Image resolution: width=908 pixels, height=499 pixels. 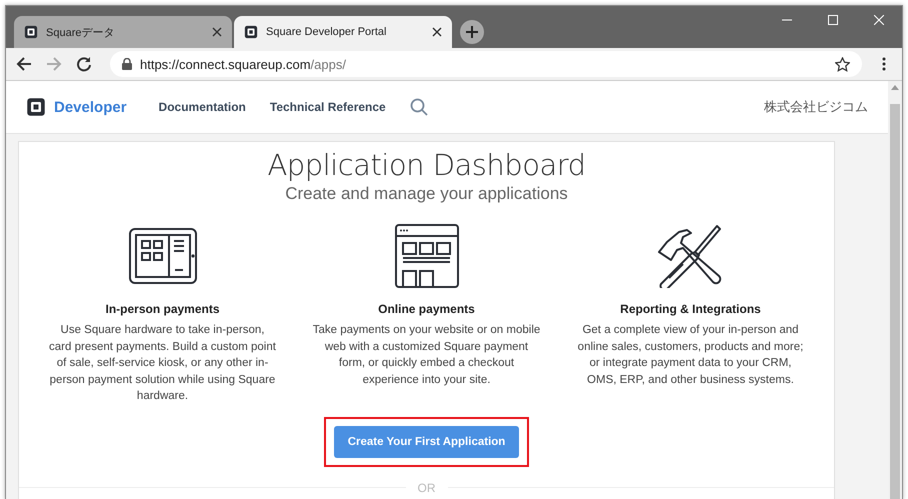 What do you see at coordinates (427, 487) in the screenshot?
I see `or-divider-text: OR` at bounding box center [427, 487].